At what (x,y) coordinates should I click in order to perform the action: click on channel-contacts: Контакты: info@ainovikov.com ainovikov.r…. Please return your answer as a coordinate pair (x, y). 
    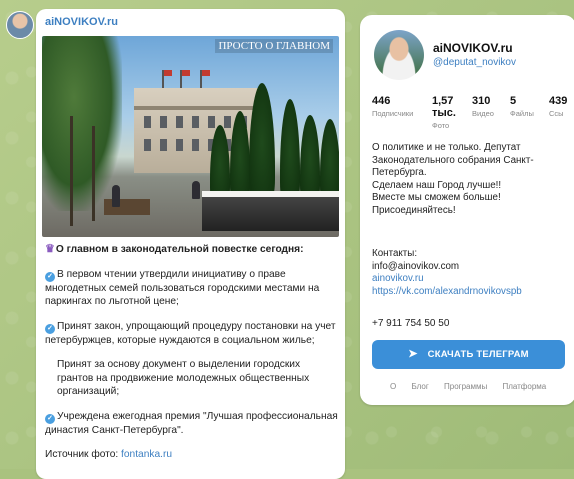
    Looking at the image, I should click on (470, 273).